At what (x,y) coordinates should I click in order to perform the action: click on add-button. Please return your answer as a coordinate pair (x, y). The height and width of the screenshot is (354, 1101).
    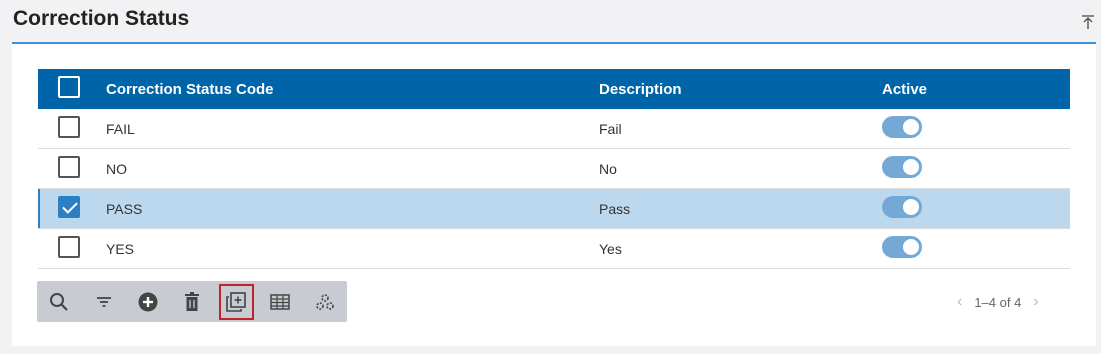
    Looking at the image, I should click on (148, 301).